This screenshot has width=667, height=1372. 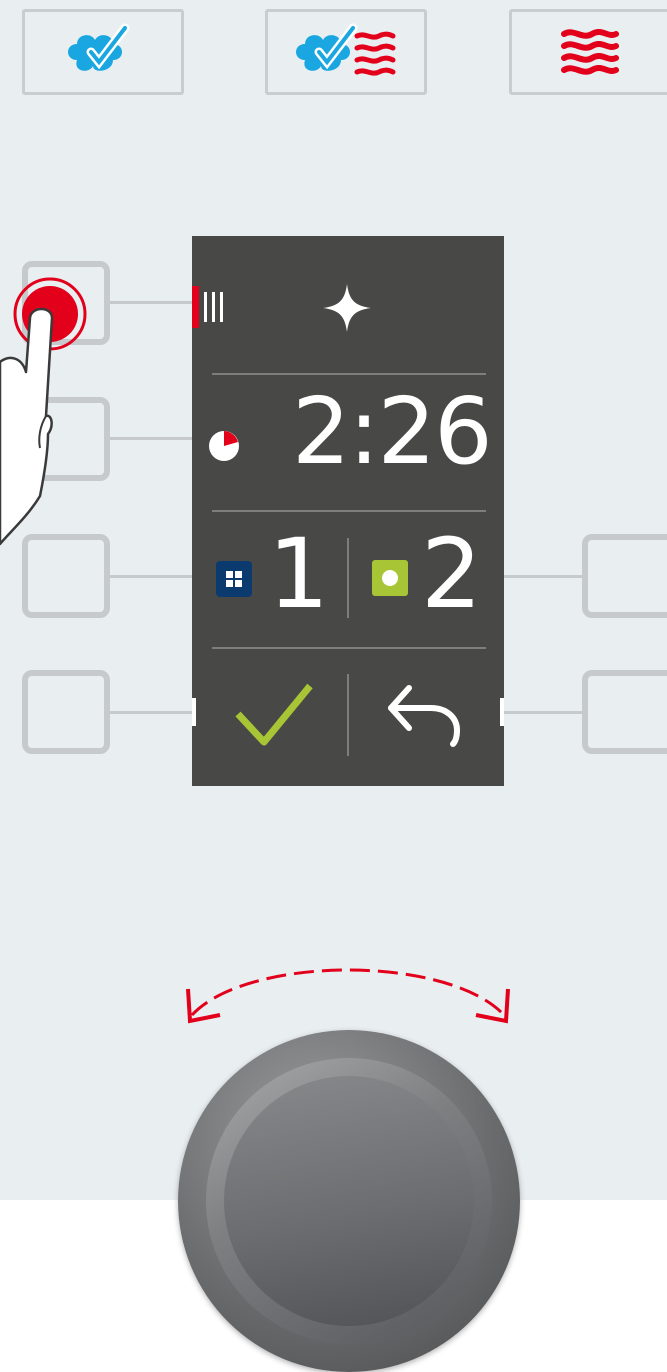 I want to click on fan-speed-icon, so click(x=212, y=309).